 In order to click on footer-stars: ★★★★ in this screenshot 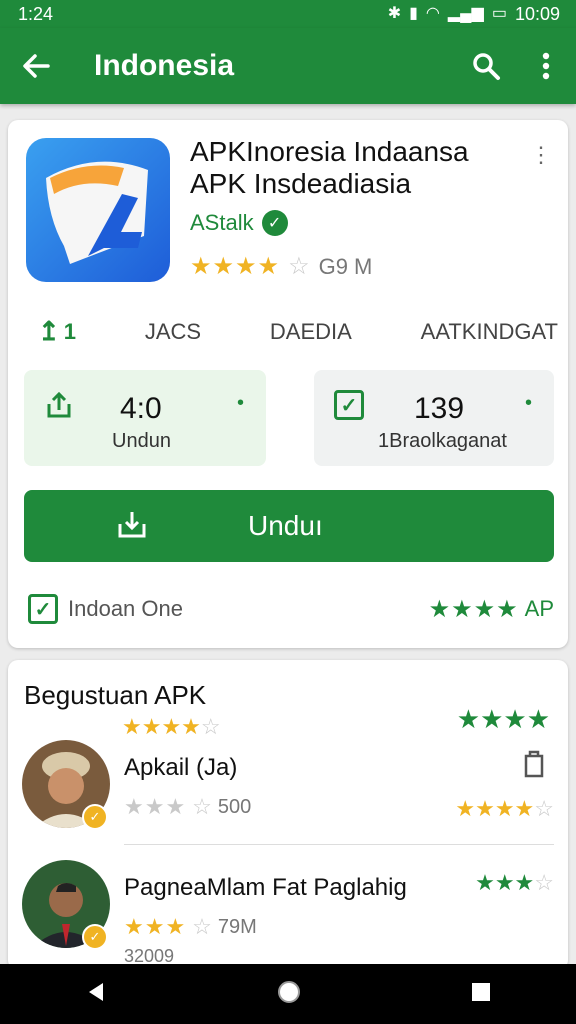, I will do `click(473, 609)`.